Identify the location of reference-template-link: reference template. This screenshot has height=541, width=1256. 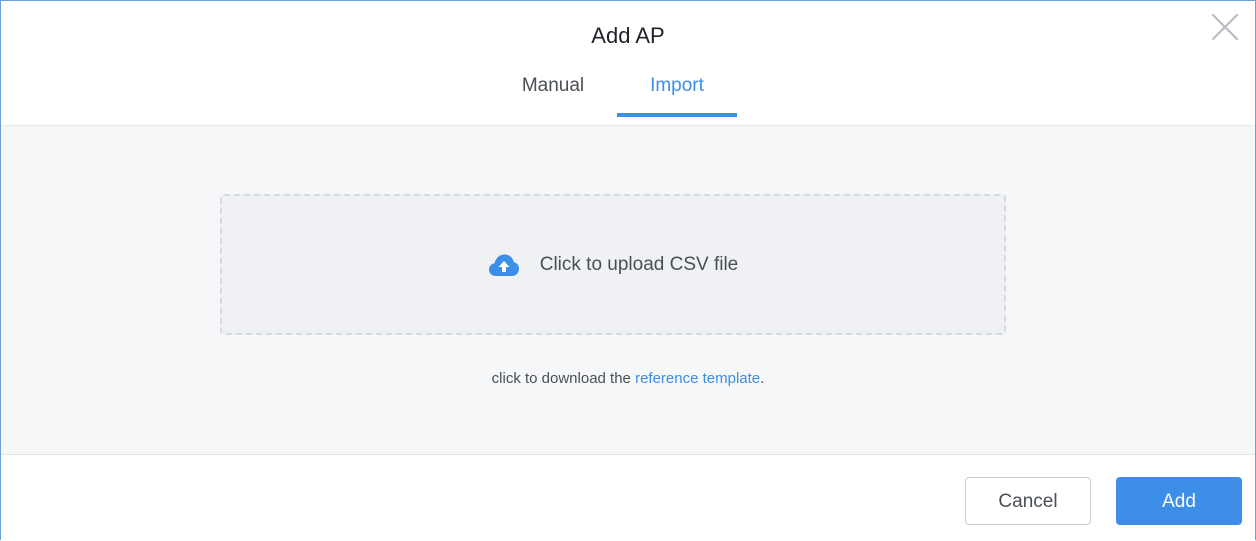
(697, 378).